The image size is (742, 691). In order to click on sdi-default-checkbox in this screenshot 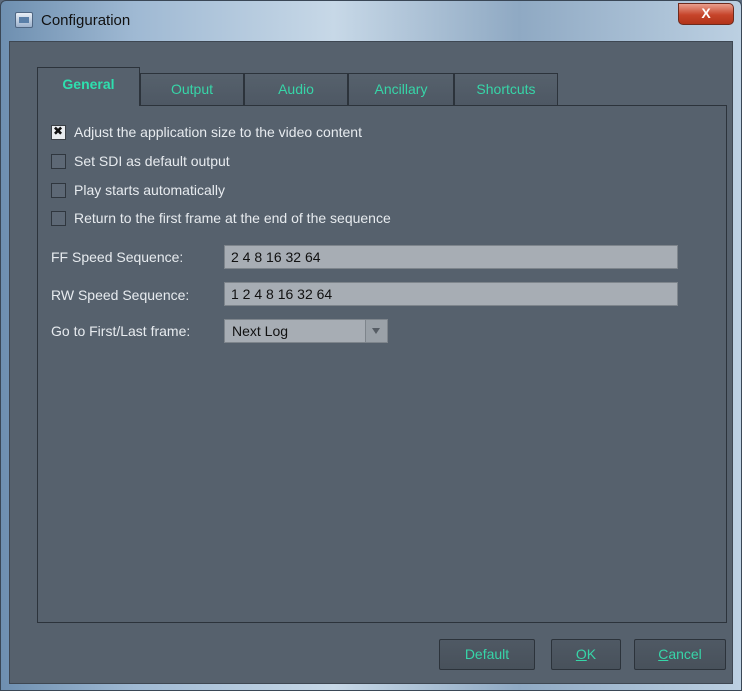, I will do `click(58, 161)`.